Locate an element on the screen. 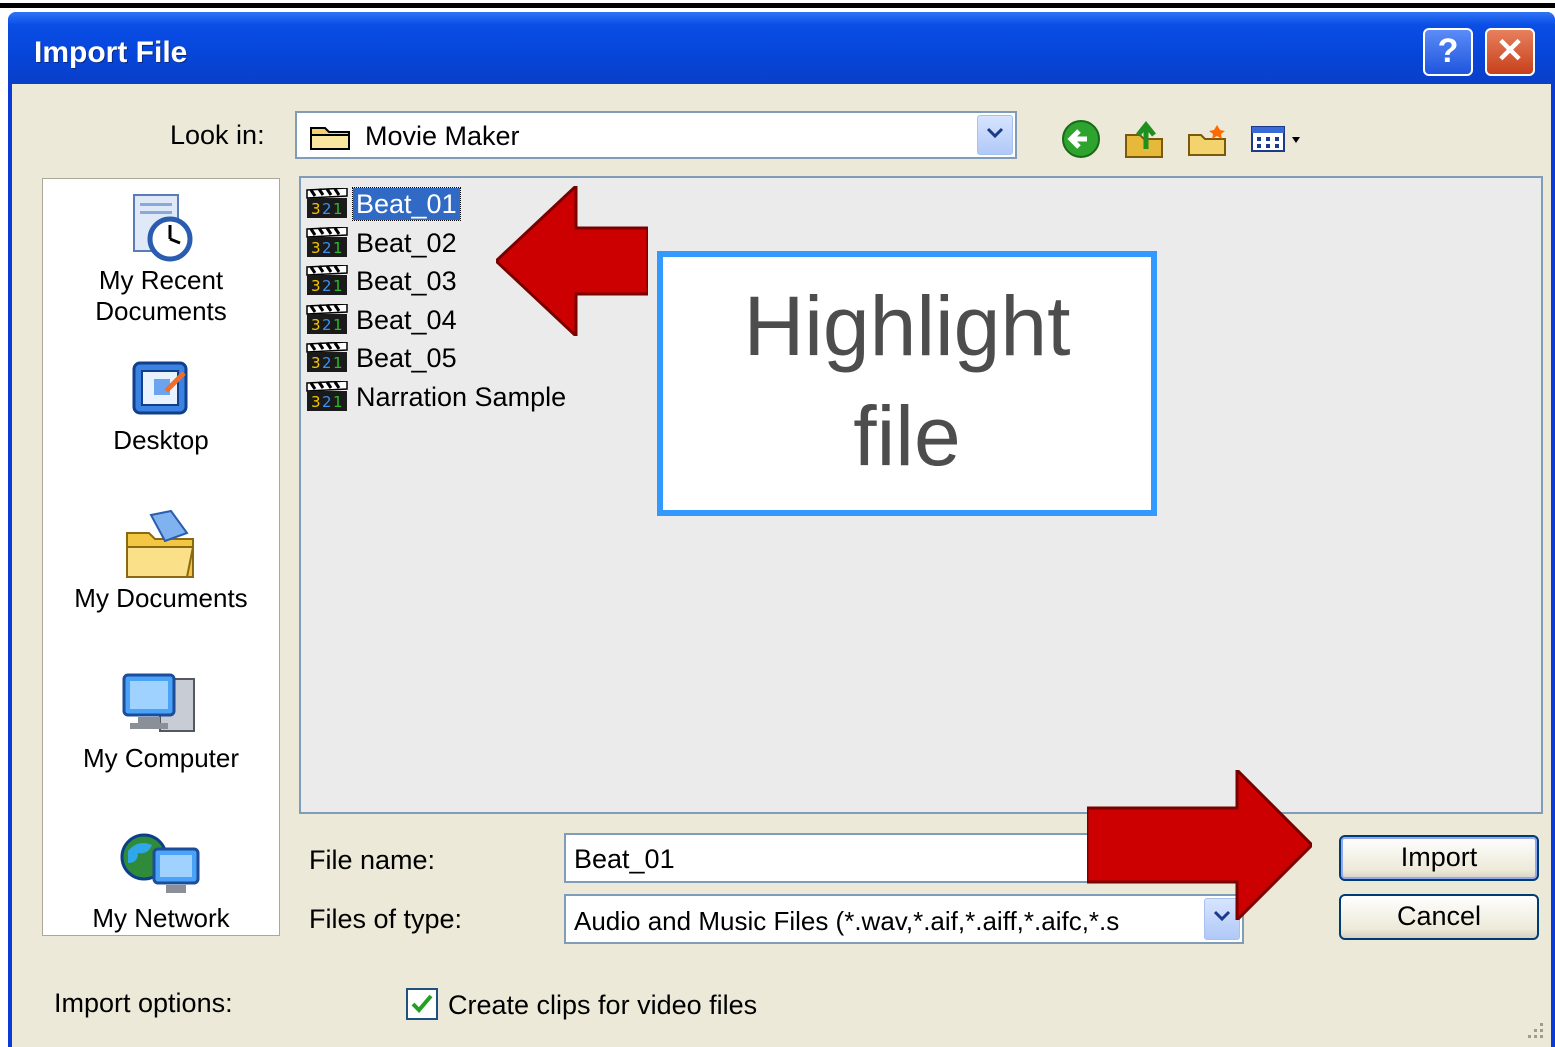  place-my-documents: My Documents is located at coordinates (161, 560).